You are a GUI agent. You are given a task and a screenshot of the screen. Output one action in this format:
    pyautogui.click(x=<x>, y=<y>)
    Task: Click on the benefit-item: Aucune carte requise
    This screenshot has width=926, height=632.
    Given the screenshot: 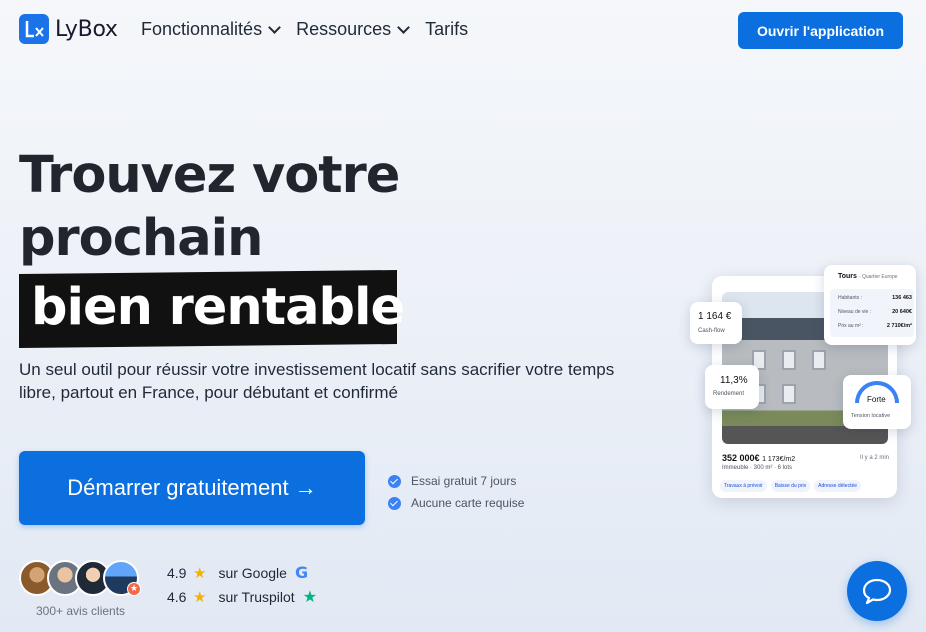 What is the action you would take?
    pyautogui.click(x=456, y=503)
    